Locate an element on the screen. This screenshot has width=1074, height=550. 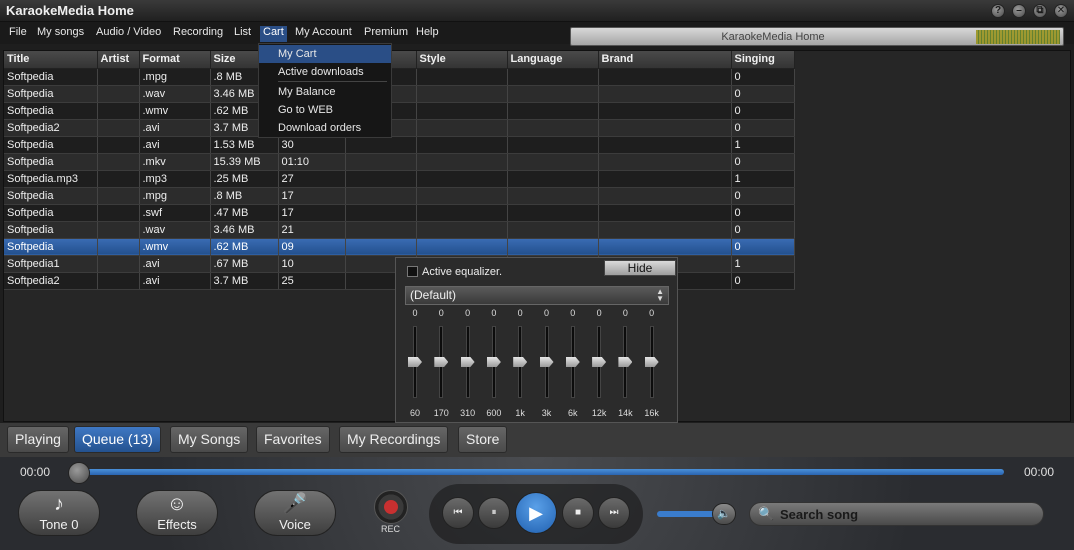
active-equalizer-checkbox is located at coordinates (412, 271).